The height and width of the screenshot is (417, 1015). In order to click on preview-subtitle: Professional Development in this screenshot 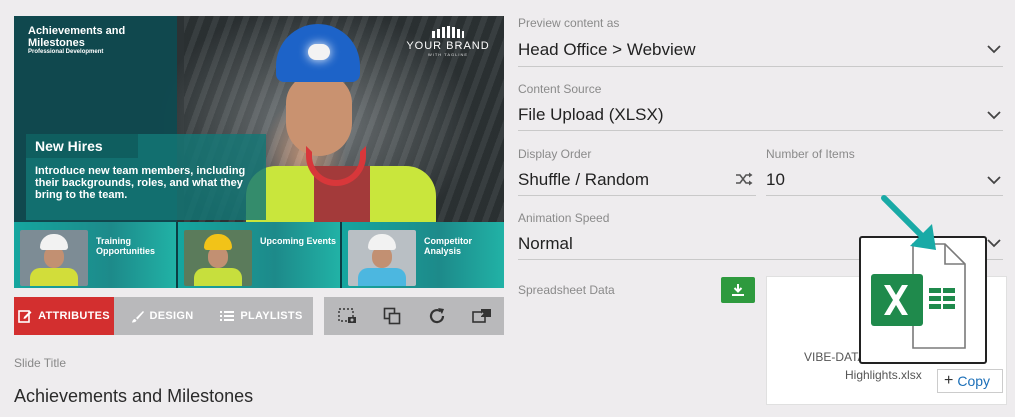, I will do `click(66, 52)`.